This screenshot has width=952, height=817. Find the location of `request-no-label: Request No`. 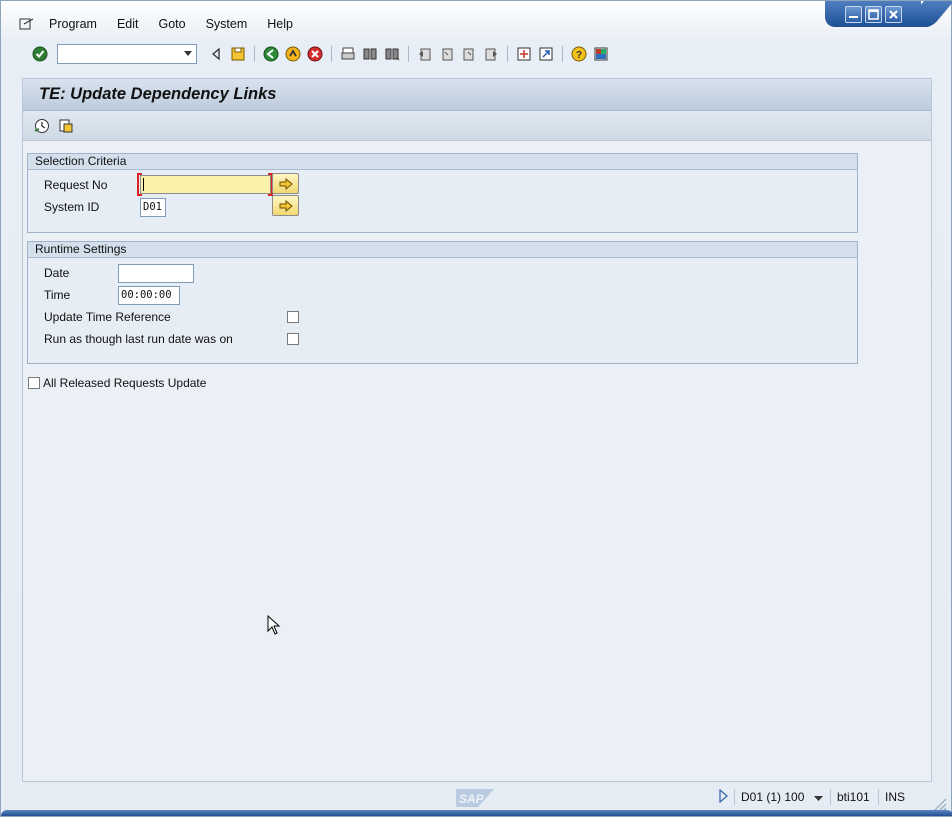

request-no-label: Request No is located at coordinates (76, 185).